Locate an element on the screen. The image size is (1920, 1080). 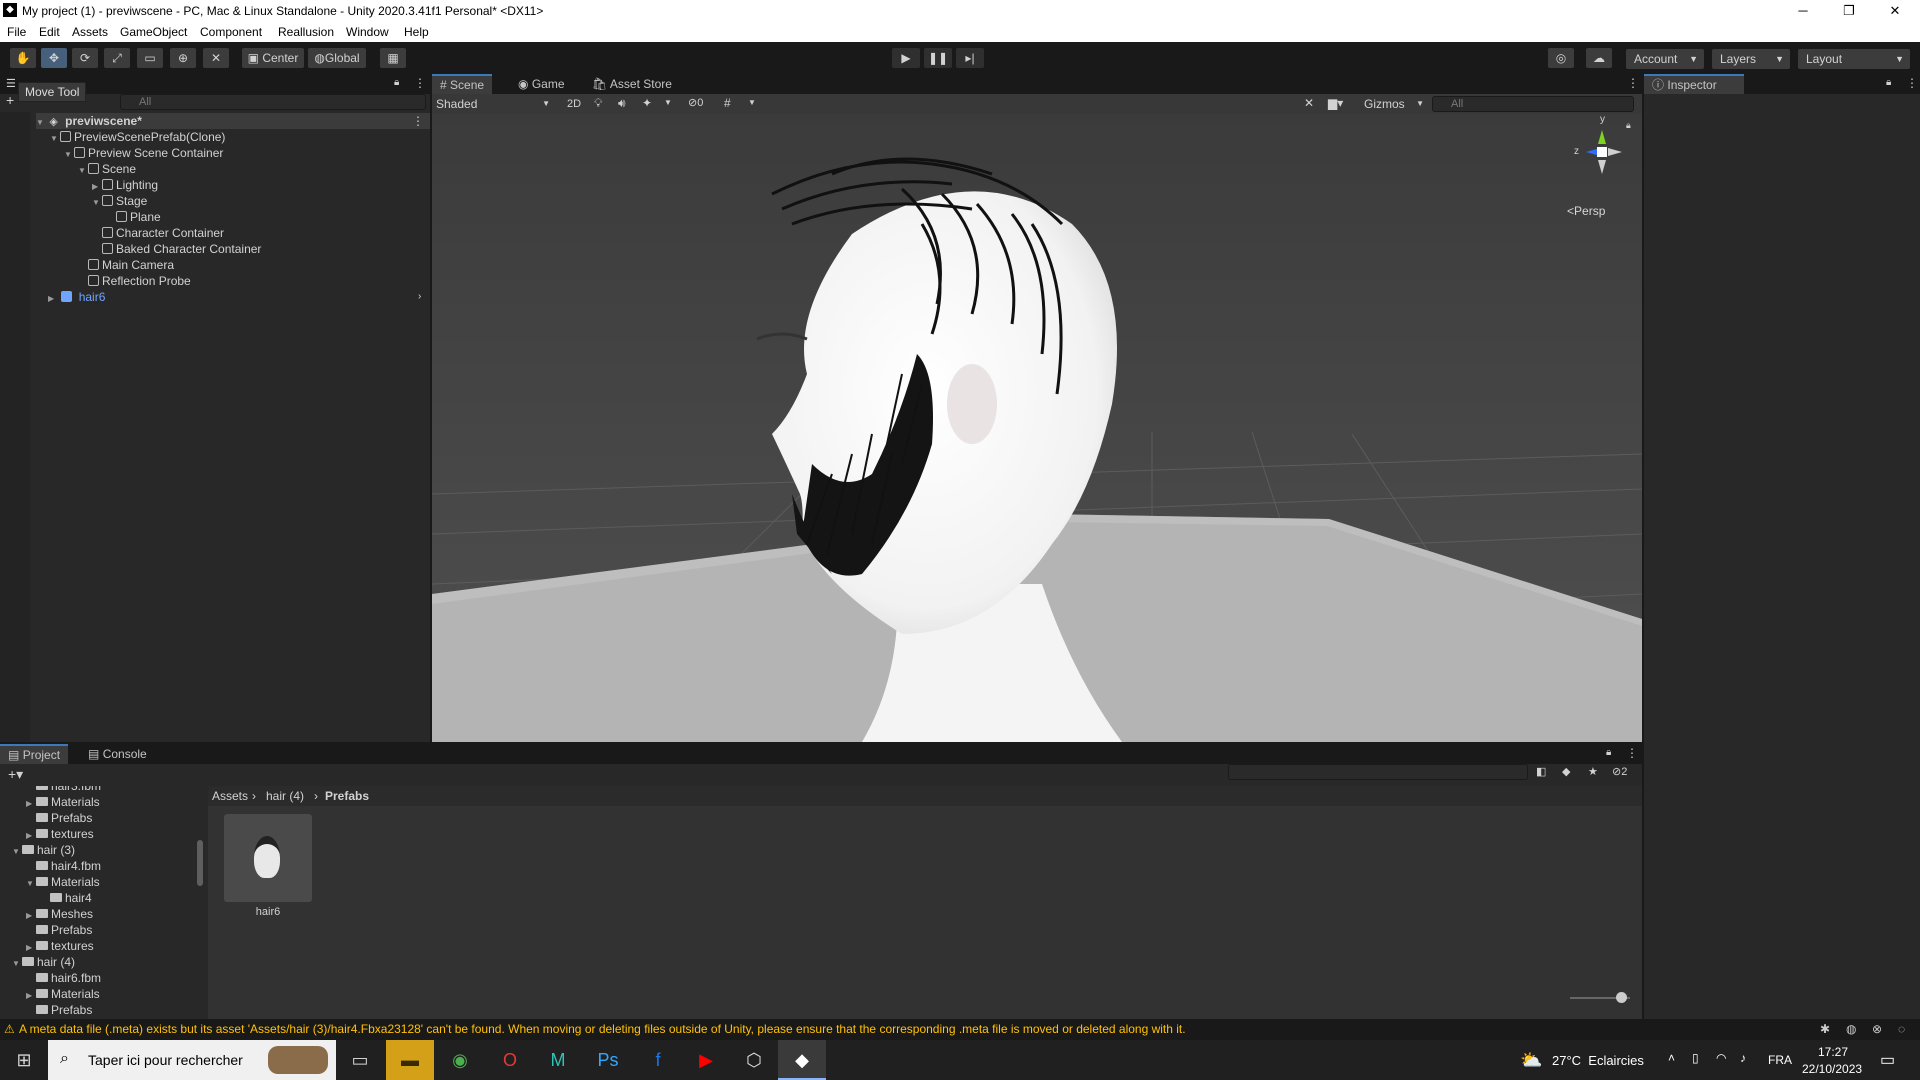
photoshop-icon: Ps is located at coordinates (608, 1060).